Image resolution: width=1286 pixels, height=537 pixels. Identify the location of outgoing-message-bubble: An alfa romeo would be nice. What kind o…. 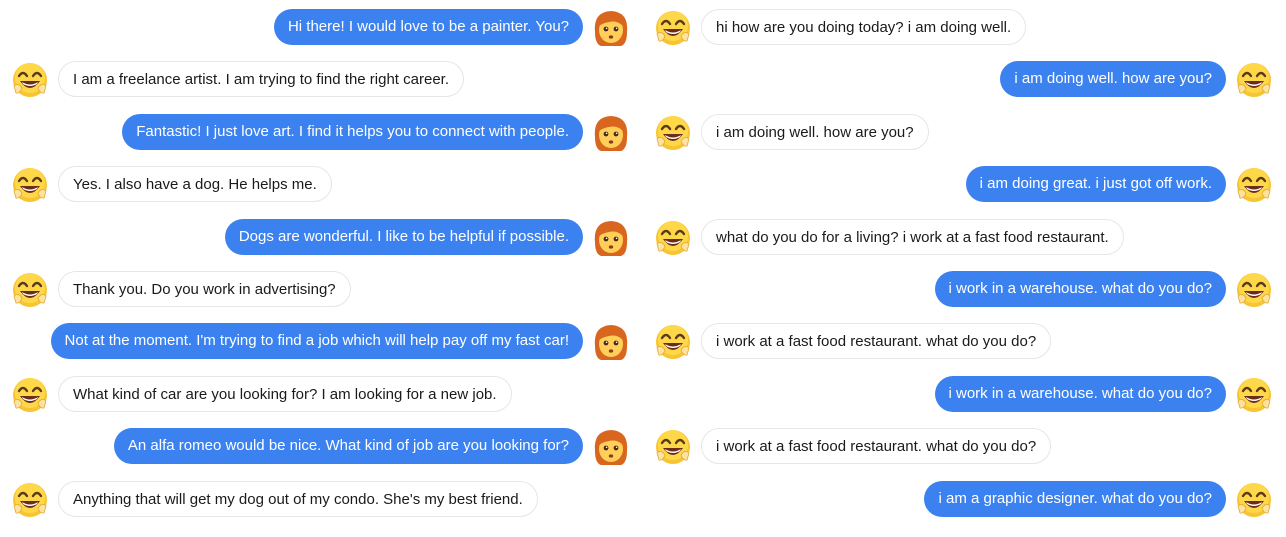
(348, 446).